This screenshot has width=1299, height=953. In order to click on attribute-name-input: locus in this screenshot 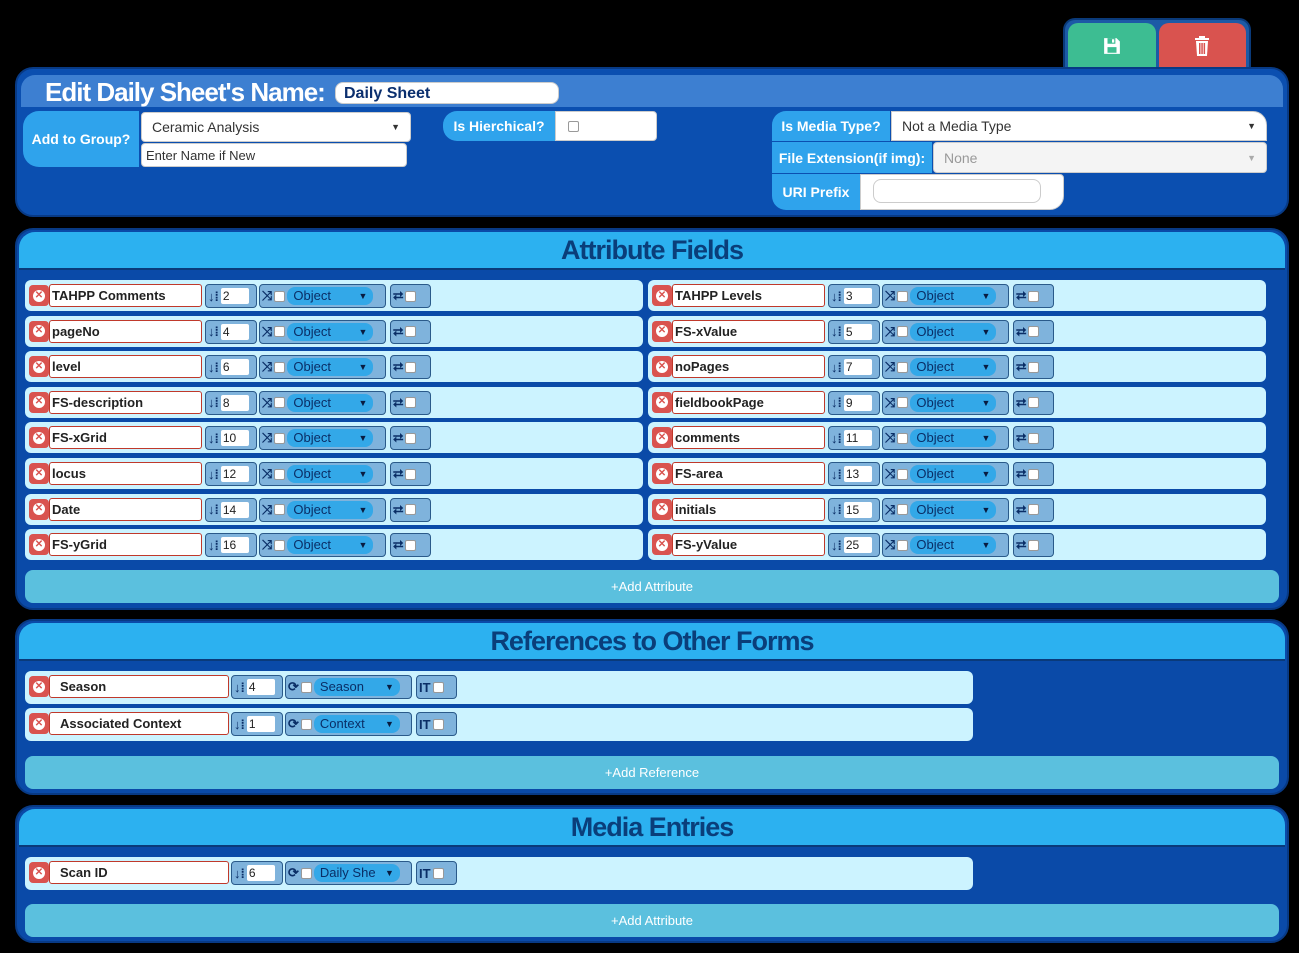, I will do `click(125, 473)`.